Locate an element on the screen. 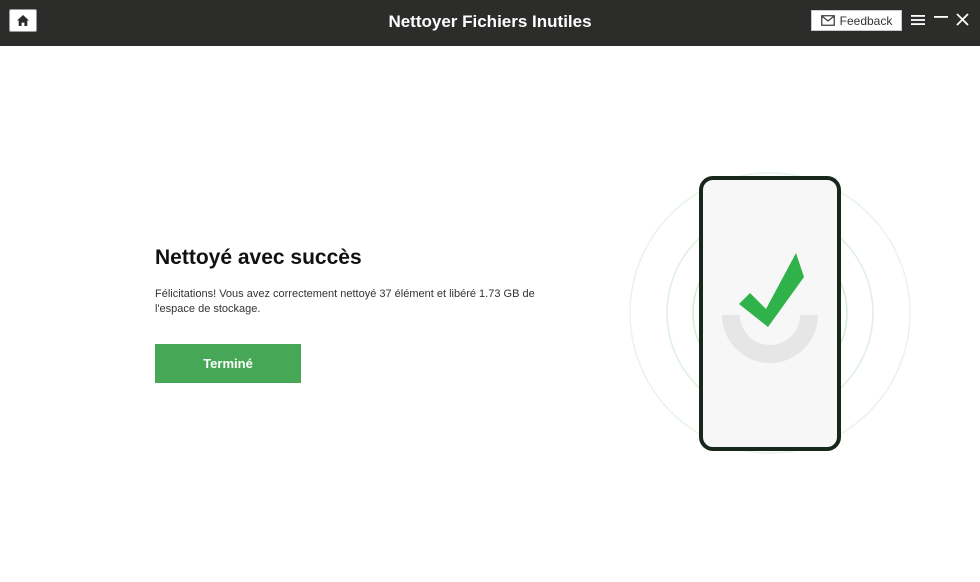 The image size is (980, 582). title-bar: Nettoyer Fichiers Inutiles Feedback is located at coordinates (490, 23).